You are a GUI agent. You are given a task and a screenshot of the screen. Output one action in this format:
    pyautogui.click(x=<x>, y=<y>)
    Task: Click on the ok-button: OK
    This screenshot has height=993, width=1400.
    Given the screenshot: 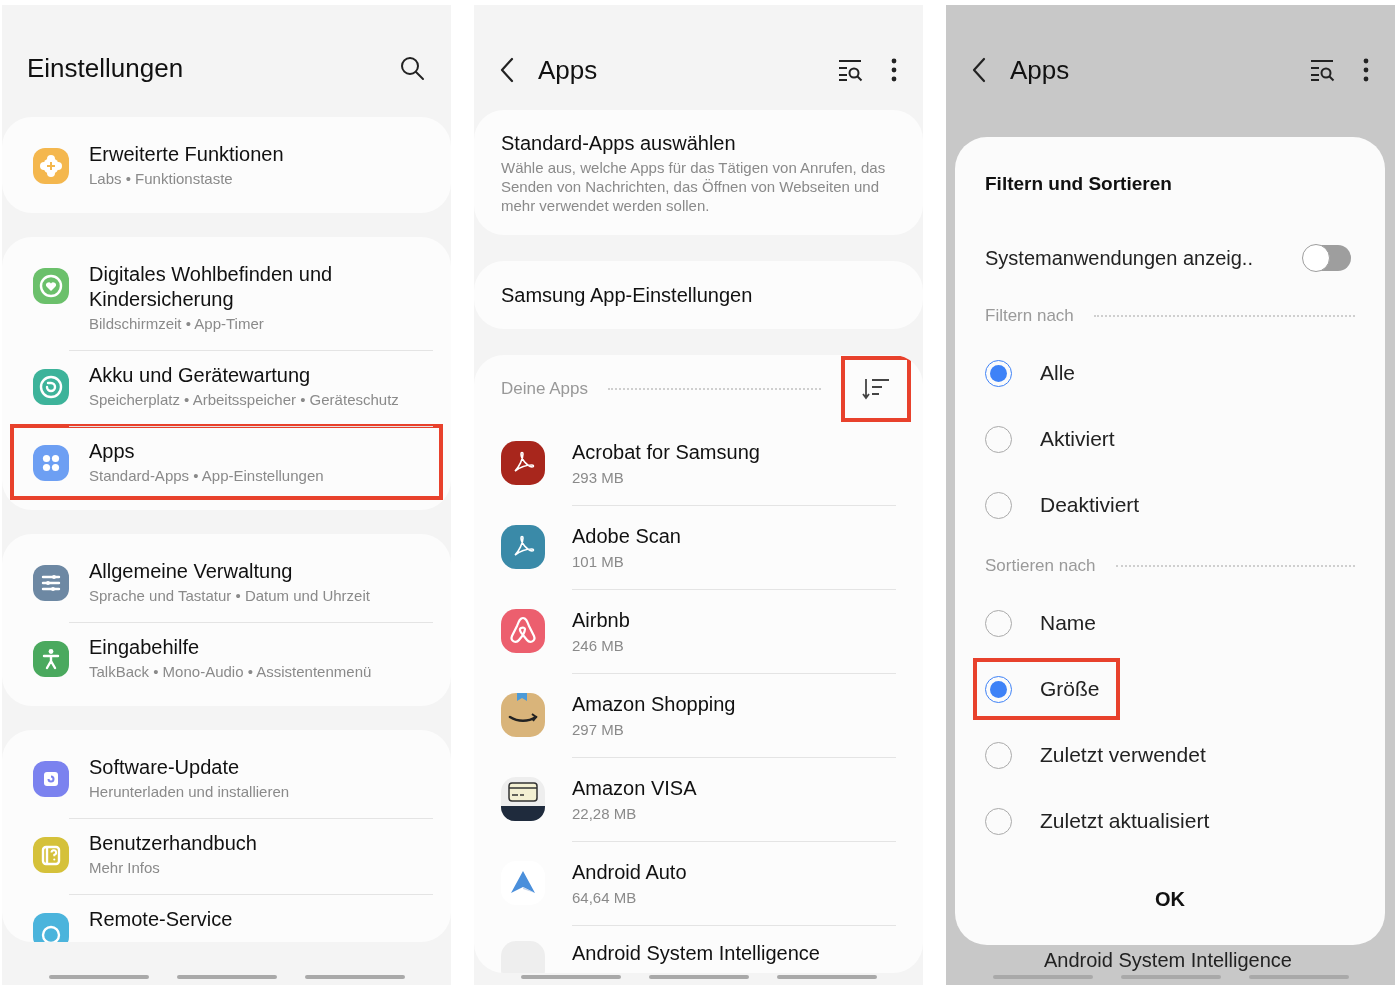 What is the action you would take?
    pyautogui.click(x=1170, y=899)
    